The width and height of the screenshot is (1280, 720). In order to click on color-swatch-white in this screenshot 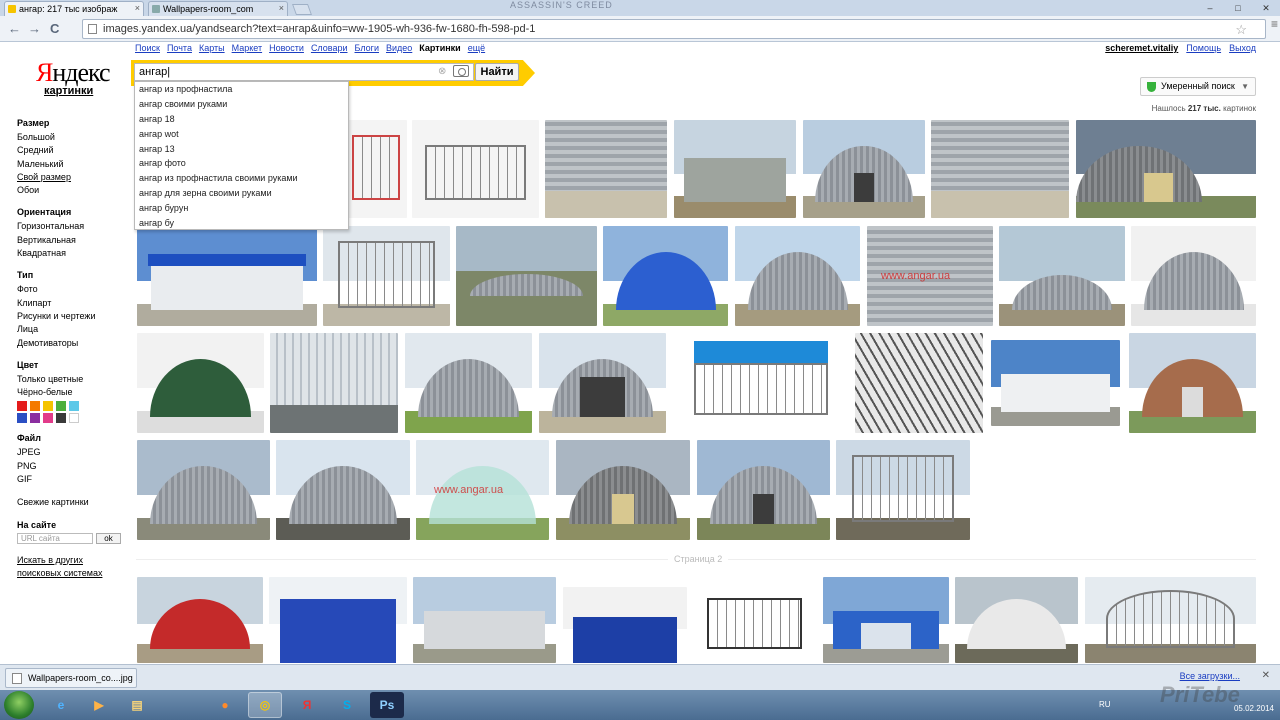, I will do `click(74, 418)`.